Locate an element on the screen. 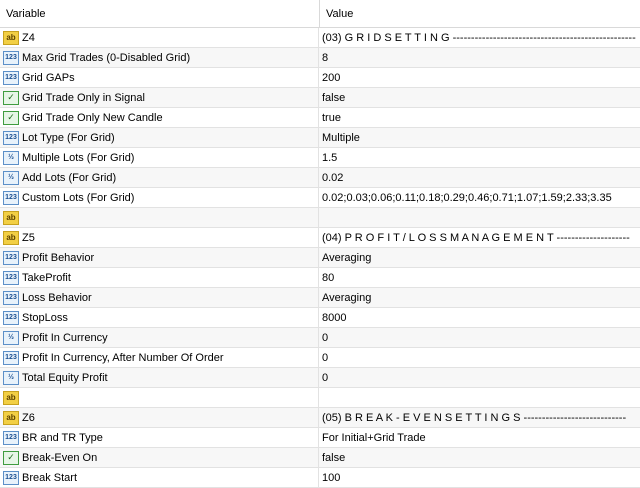 This screenshot has width=640, height=488. table-row: 123 Profit Behavior Averaging is located at coordinates (320, 258).